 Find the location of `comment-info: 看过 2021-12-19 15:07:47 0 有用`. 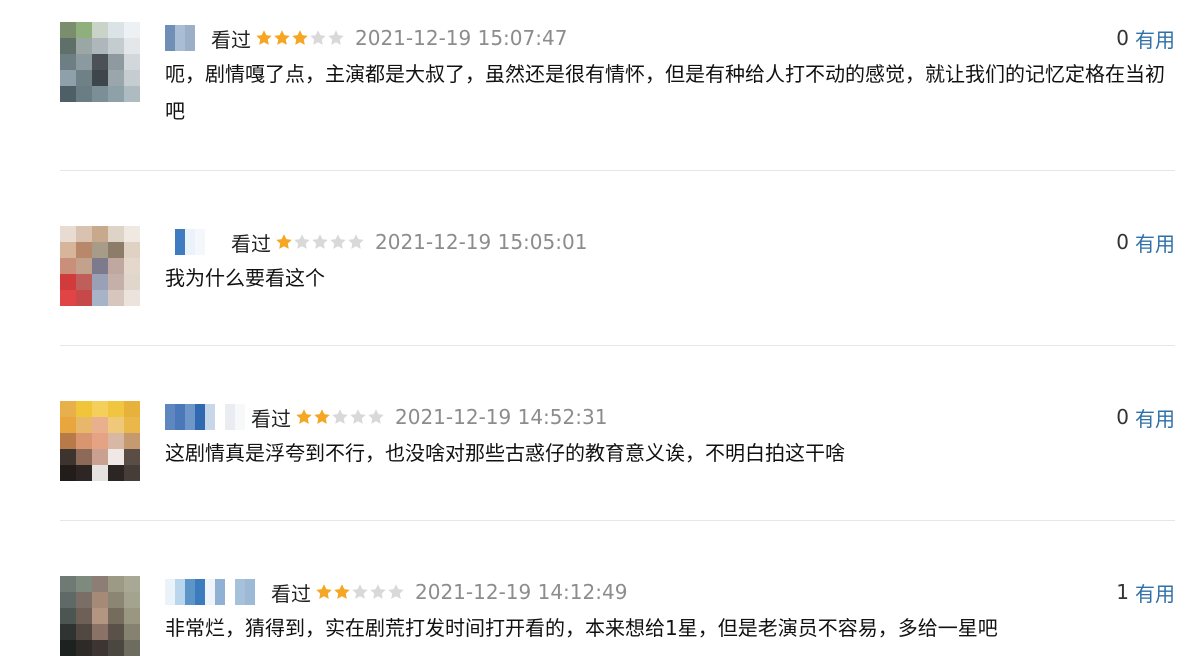

comment-info: 看过 2021-12-19 15:07:47 0 有用 is located at coordinates (670, 38).